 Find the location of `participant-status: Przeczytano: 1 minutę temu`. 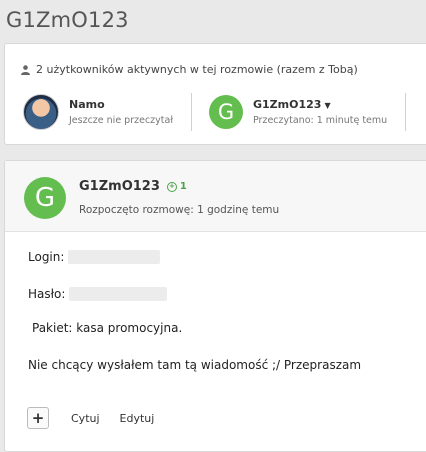

participant-status: Przeczytano: 1 minutę temu is located at coordinates (320, 120).